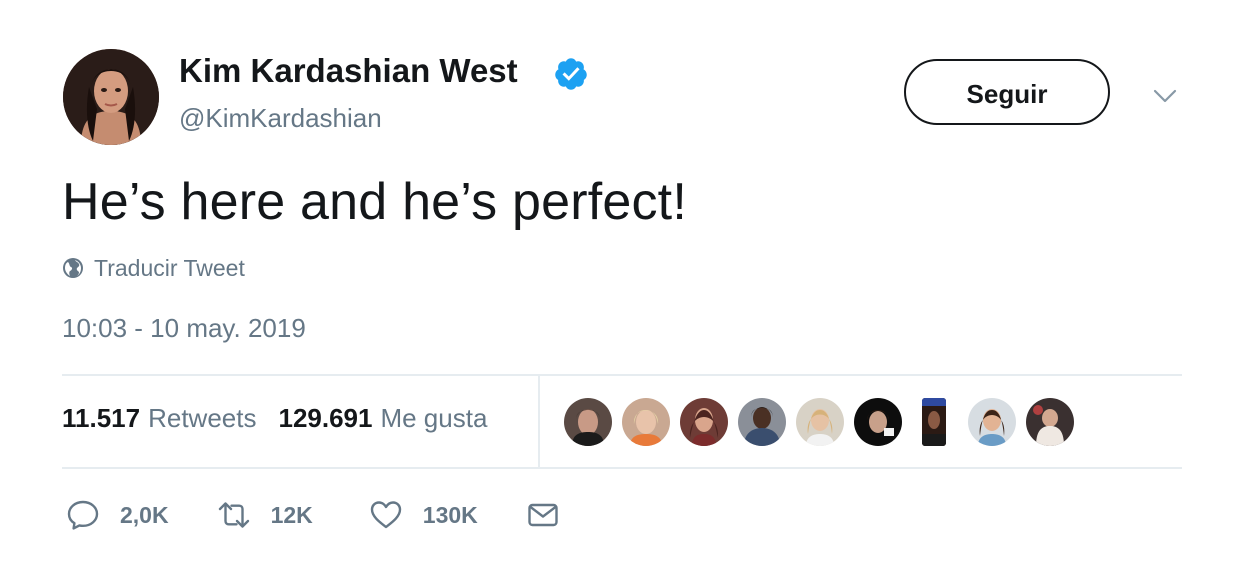 Image resolution: width=1254 pixels, height=564 pixels. Describe the element at coordinates (348, 71) in the screenshot. I see `display-name: Kim Kardashian West` at that location.